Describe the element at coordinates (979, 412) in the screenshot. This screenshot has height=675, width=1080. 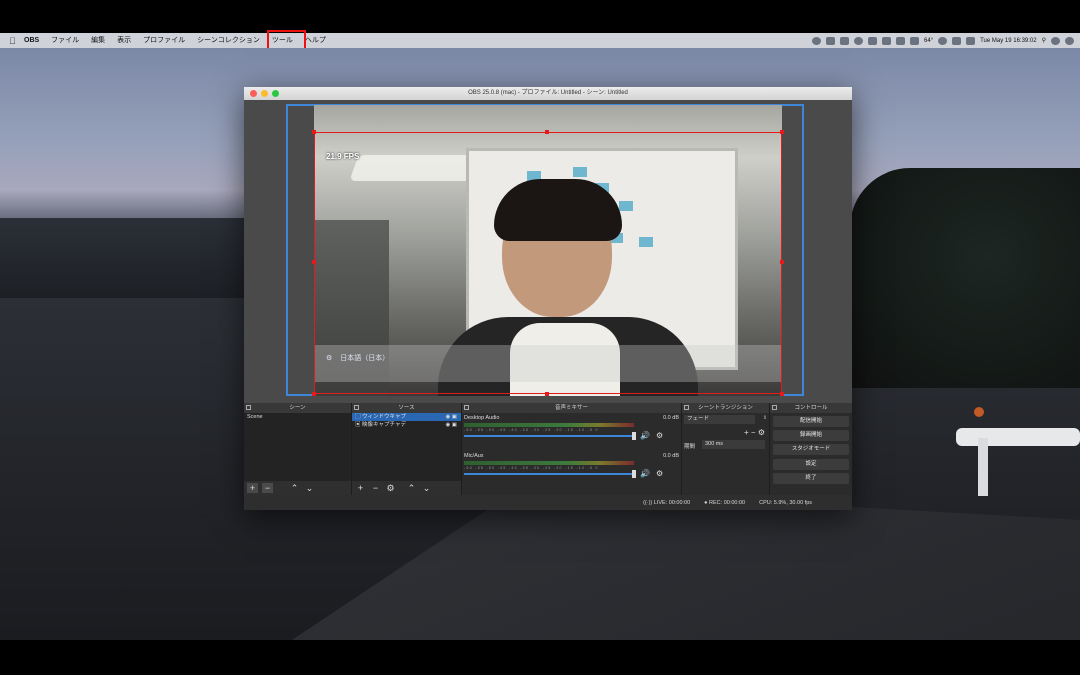
I see `wallpaper-reflector` at that location.